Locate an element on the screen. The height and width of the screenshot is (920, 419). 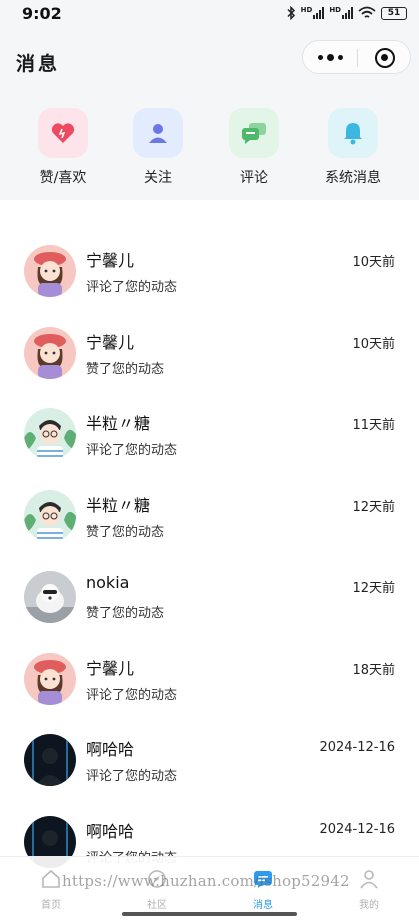
person-icon is located at coordinates (158, 133).